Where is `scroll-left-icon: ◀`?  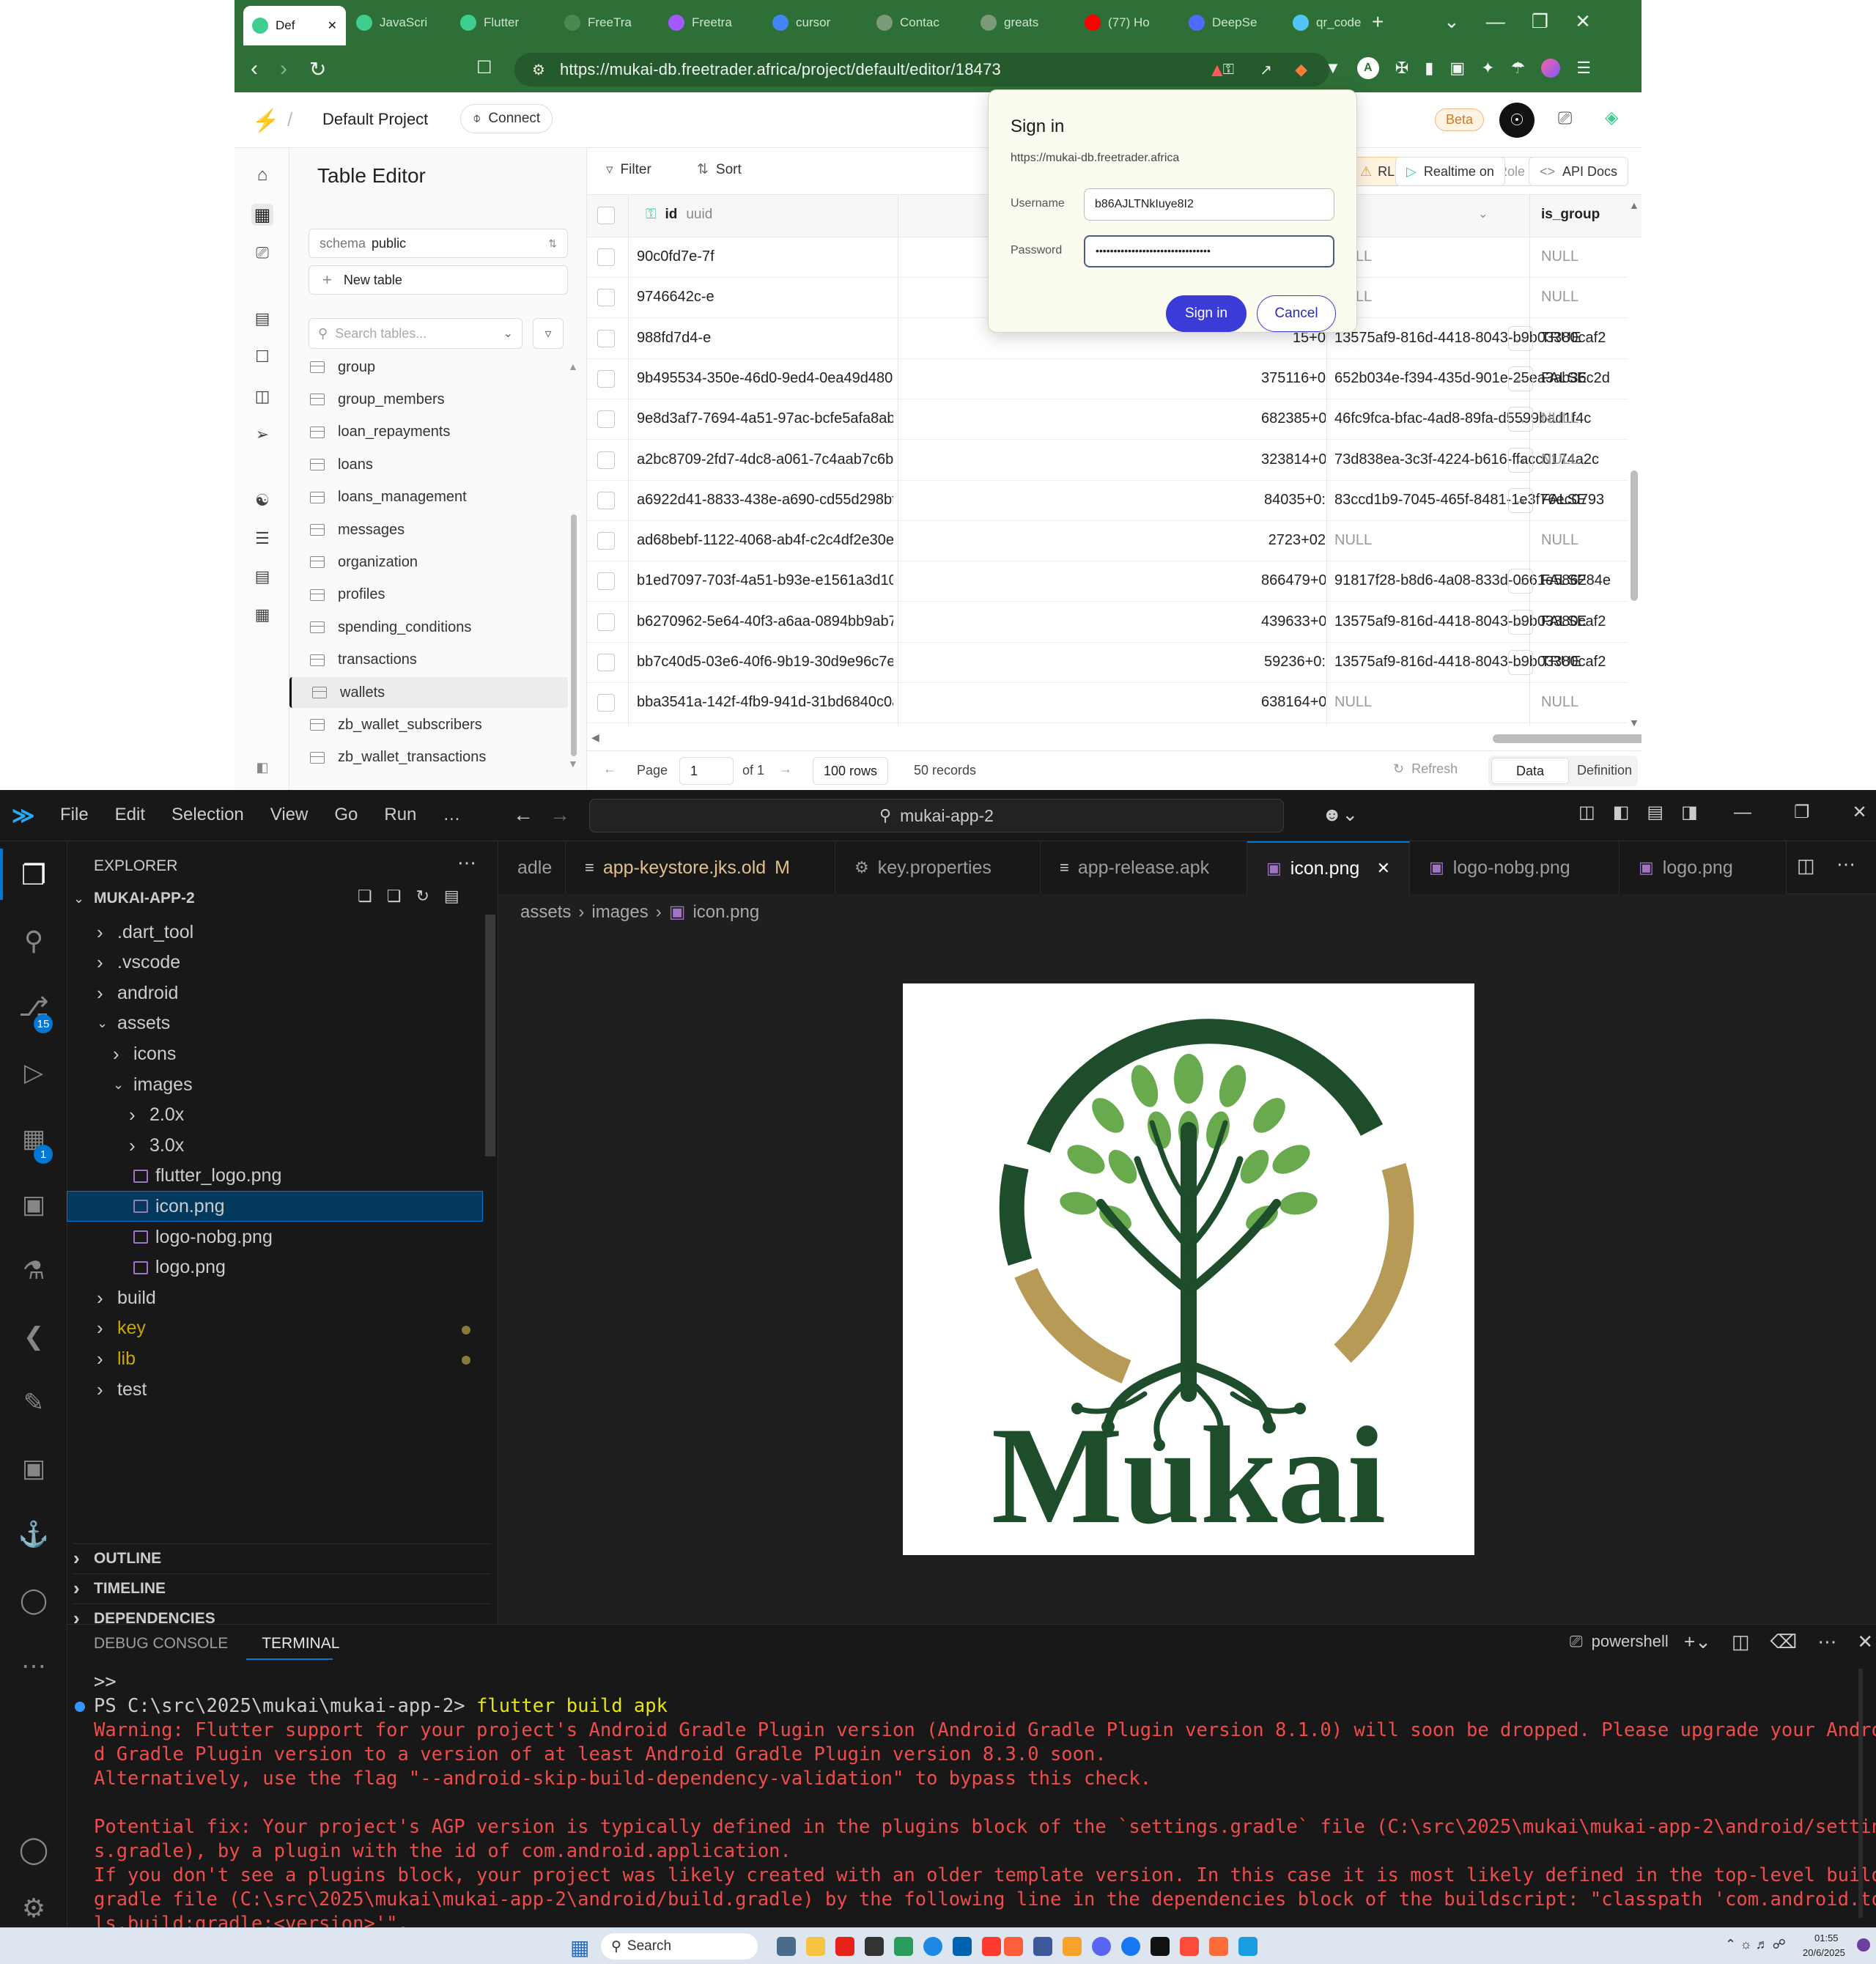
scroll-left-icon: ◀ is located at coordinates (595, 737).